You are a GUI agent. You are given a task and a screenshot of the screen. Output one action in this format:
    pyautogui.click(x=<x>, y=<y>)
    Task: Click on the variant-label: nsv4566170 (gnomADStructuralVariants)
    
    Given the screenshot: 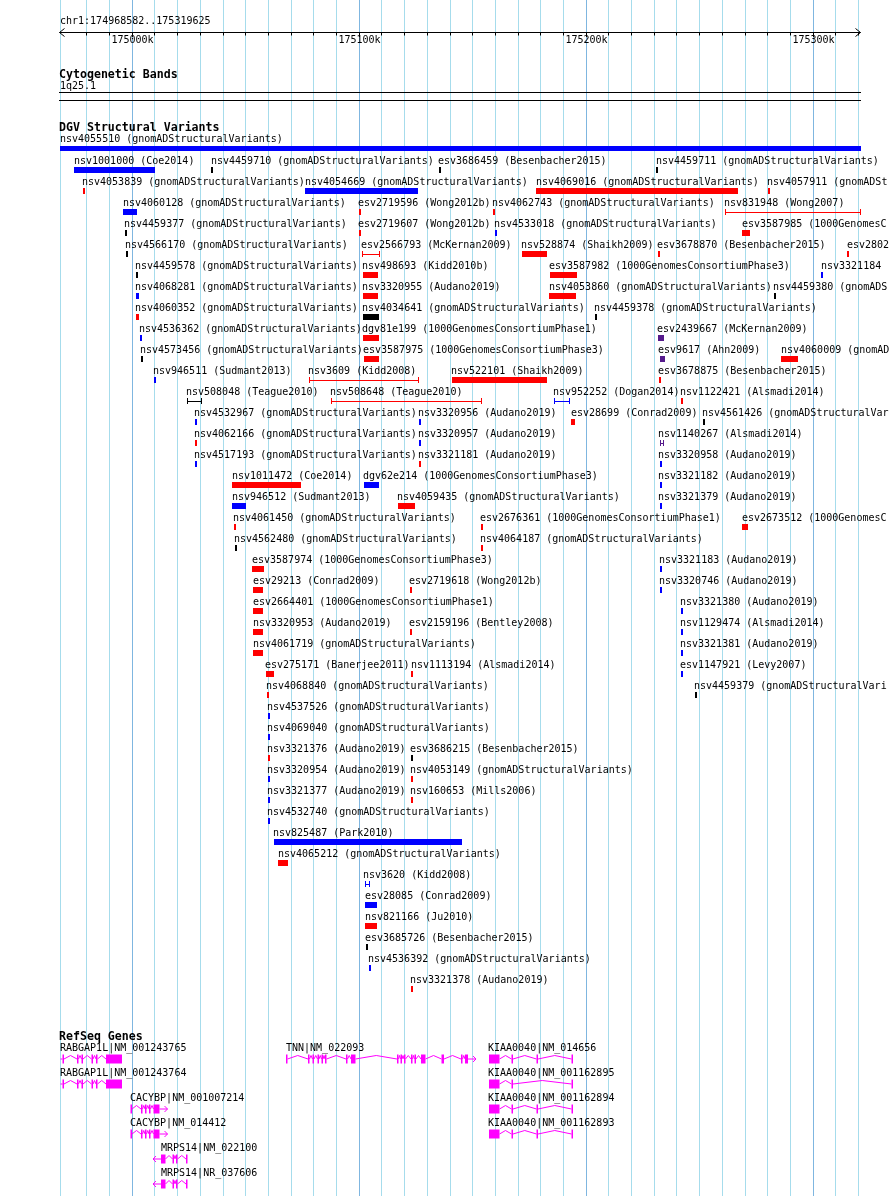 What is the action you would take?
    pyautogui.click(x=236, y=245)
    